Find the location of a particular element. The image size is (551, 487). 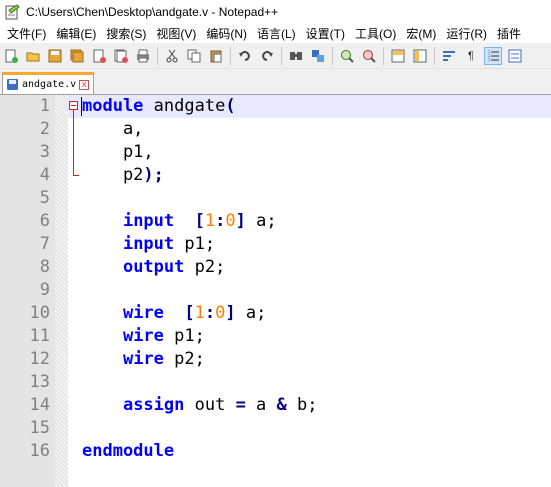

new-file-icon is located at coordinates (11, 56).